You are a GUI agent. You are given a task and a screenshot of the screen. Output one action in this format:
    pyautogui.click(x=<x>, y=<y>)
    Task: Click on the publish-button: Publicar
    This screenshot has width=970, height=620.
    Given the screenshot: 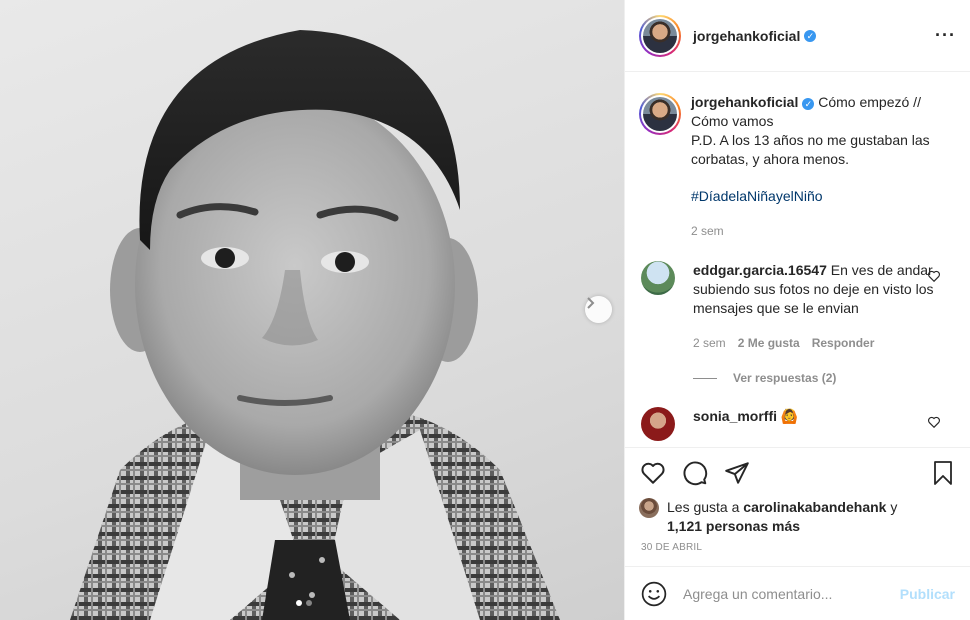 What is the action you would take?
    pyautogui.click(x=927, y=594)
    